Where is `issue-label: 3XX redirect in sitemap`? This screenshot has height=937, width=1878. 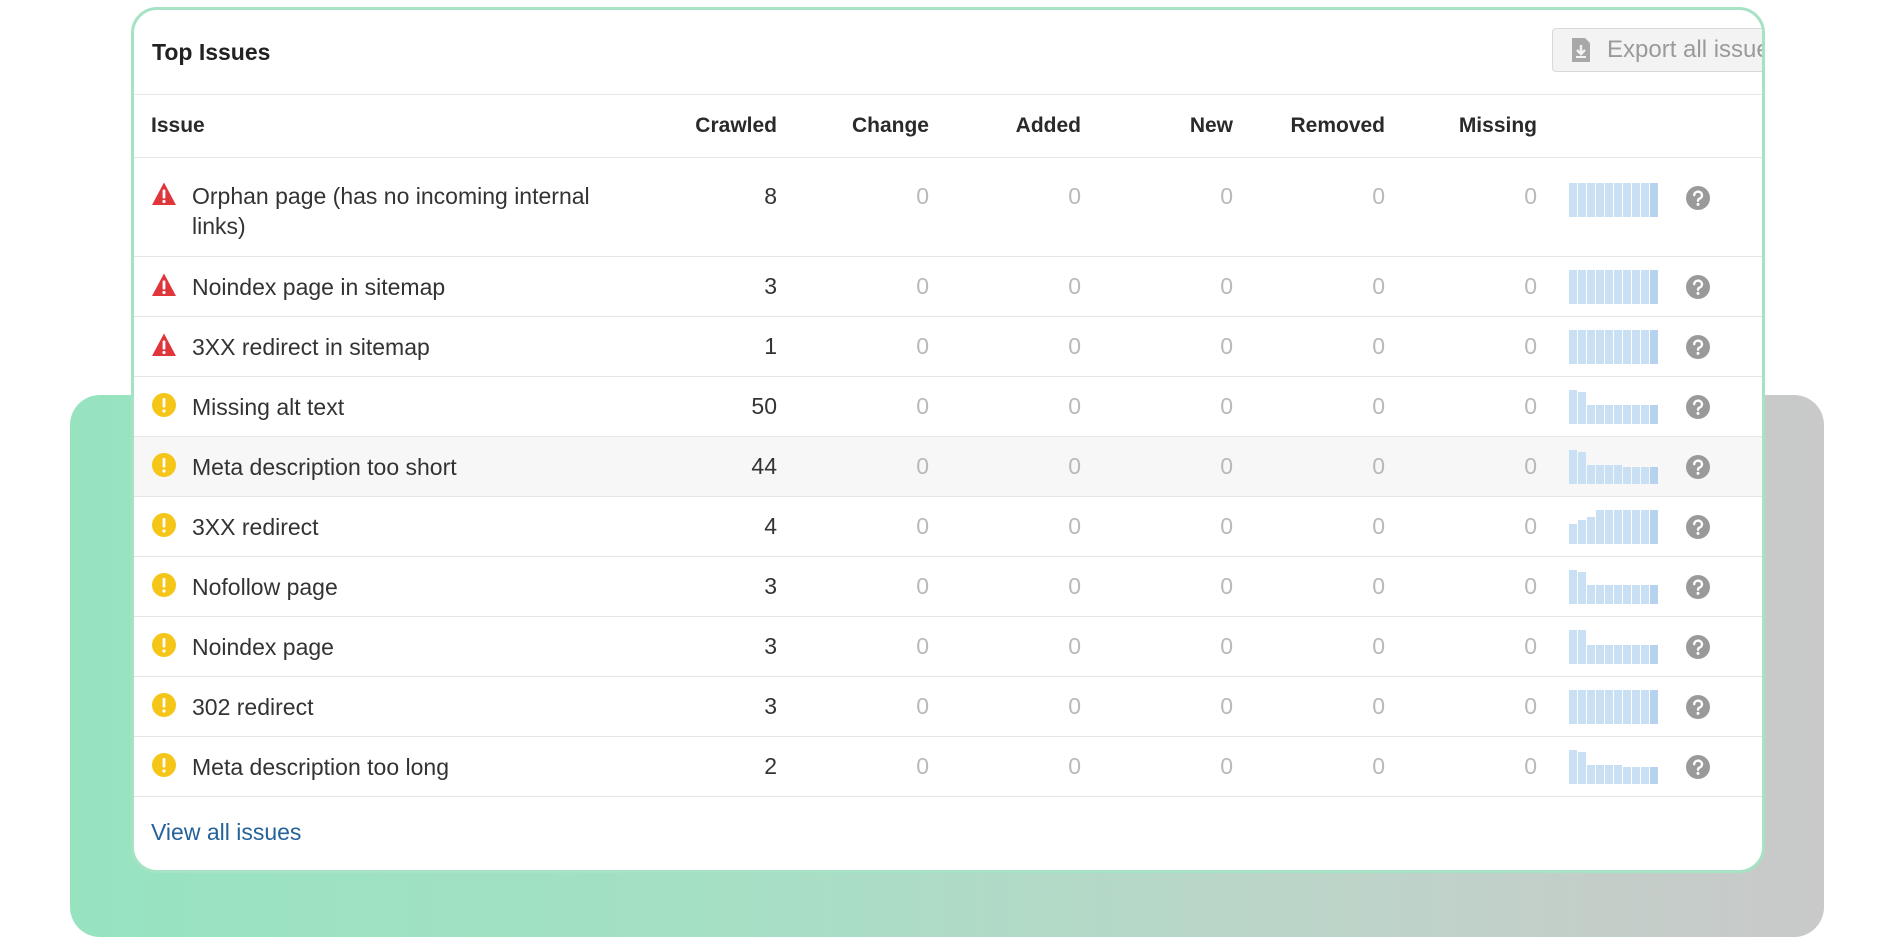
issue-label: 3XX redirect in sitemap is located at coordinates (412, 347).